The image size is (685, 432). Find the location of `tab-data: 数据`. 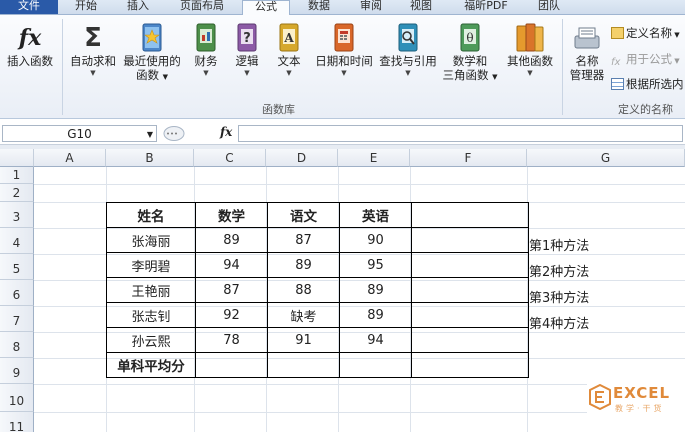

tab-data: 数据 is located at coordinates (319, 7).